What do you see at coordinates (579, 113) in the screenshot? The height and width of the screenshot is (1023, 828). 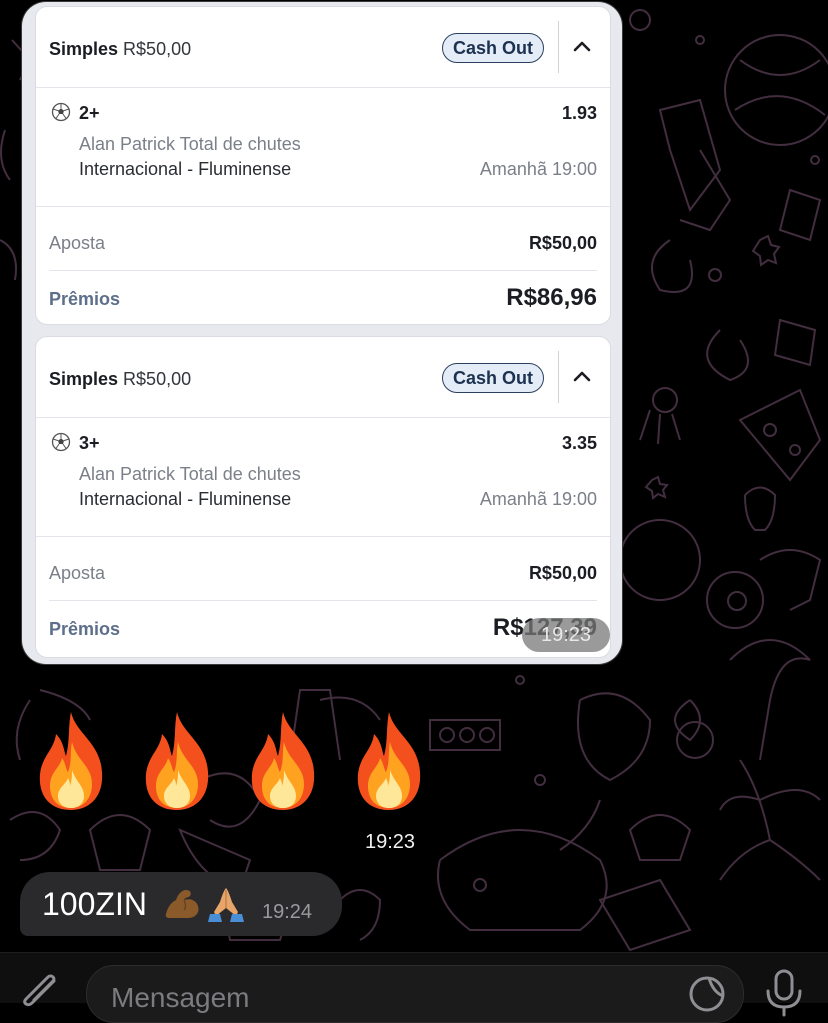 I see `selection-odds: 1.93` at bounding box center [579, 113].